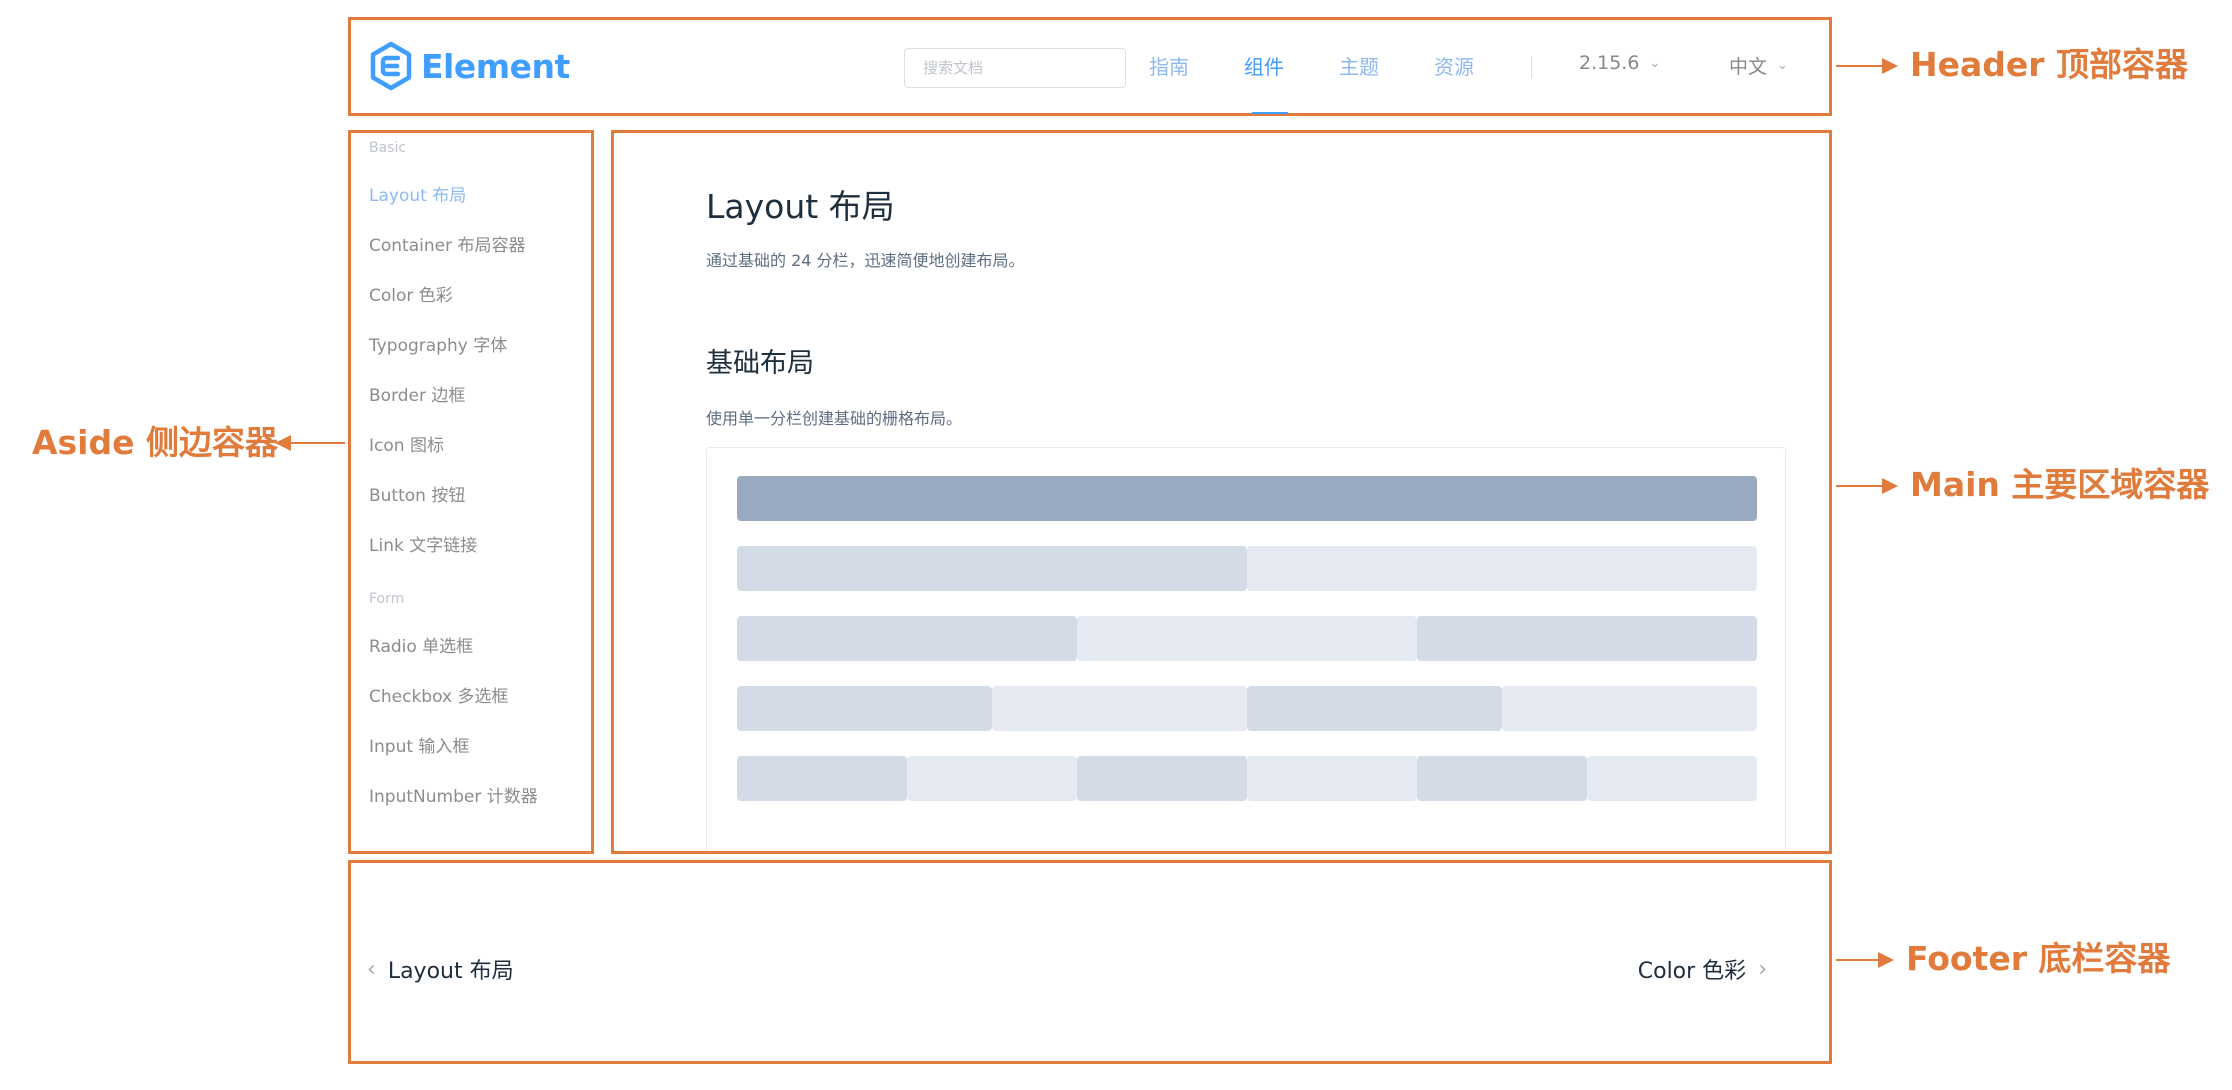 Image resolution: width=2232 pixels, height=1090 pixels. What do you see at coordinates (1169, 65) in the screenshot?
I see `nav-guide: 指南` at bounding box center [1169, 65].